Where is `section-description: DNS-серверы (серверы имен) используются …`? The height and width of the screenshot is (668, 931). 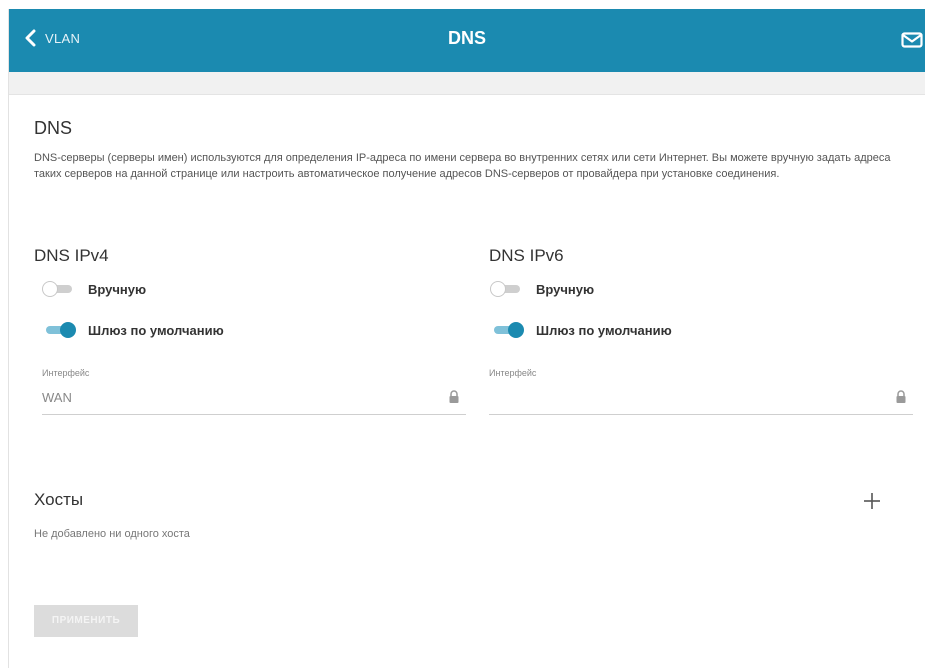 section-description: DNS-серверы (серверы имен) используются … is located at coordinates (462, 166).